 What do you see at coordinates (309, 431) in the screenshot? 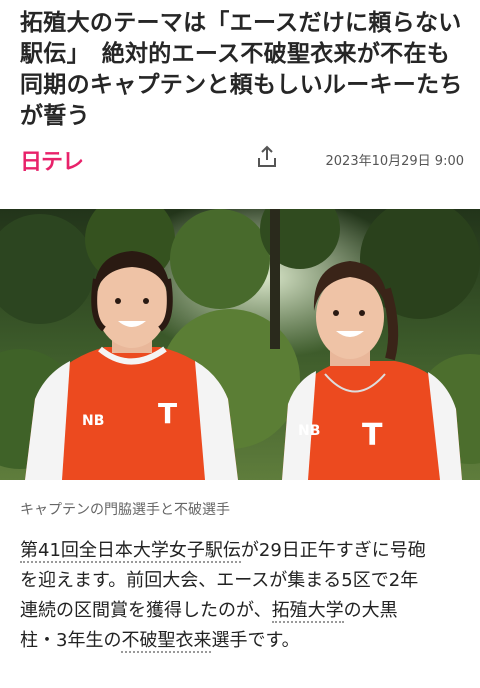
I see `jersey-brand-right: NB` at bounding box center [309, 431].